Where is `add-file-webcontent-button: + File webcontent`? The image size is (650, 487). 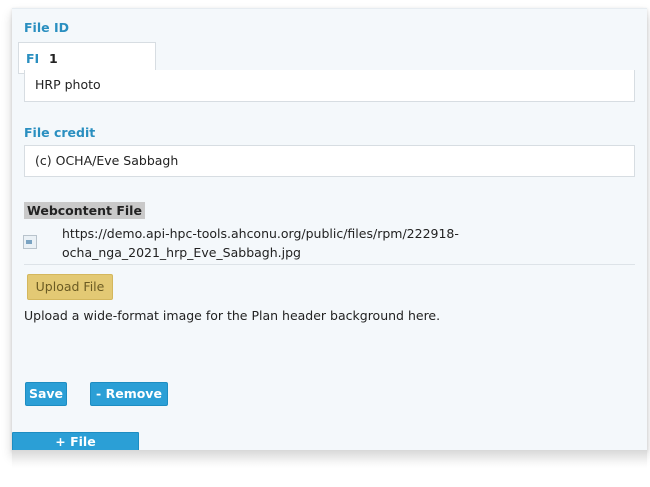
add-file-webcontent-button: + File webcontent is located at coordinates (75, 449).